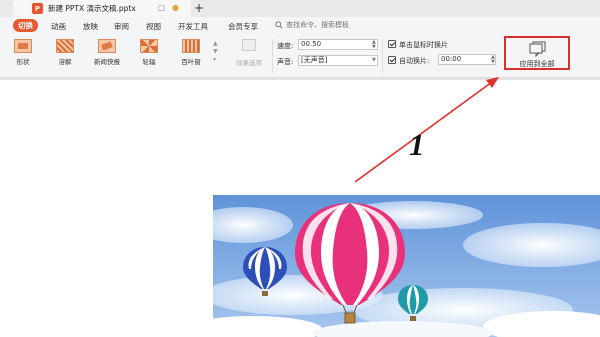 This screenshot has width=600, height=337. I want to click on effect-options-button: 效果选项, so click(249, 53).